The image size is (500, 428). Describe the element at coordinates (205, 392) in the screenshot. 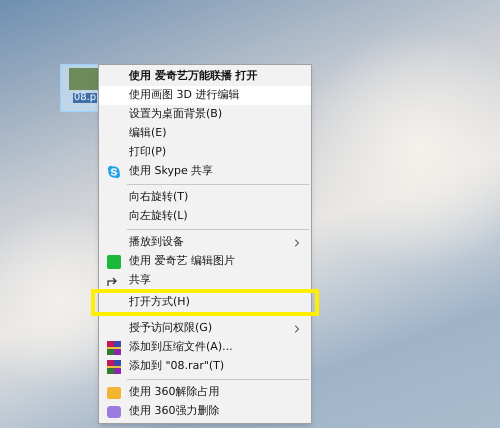

I see `menu-item: 使用 360解除占用` at that location.